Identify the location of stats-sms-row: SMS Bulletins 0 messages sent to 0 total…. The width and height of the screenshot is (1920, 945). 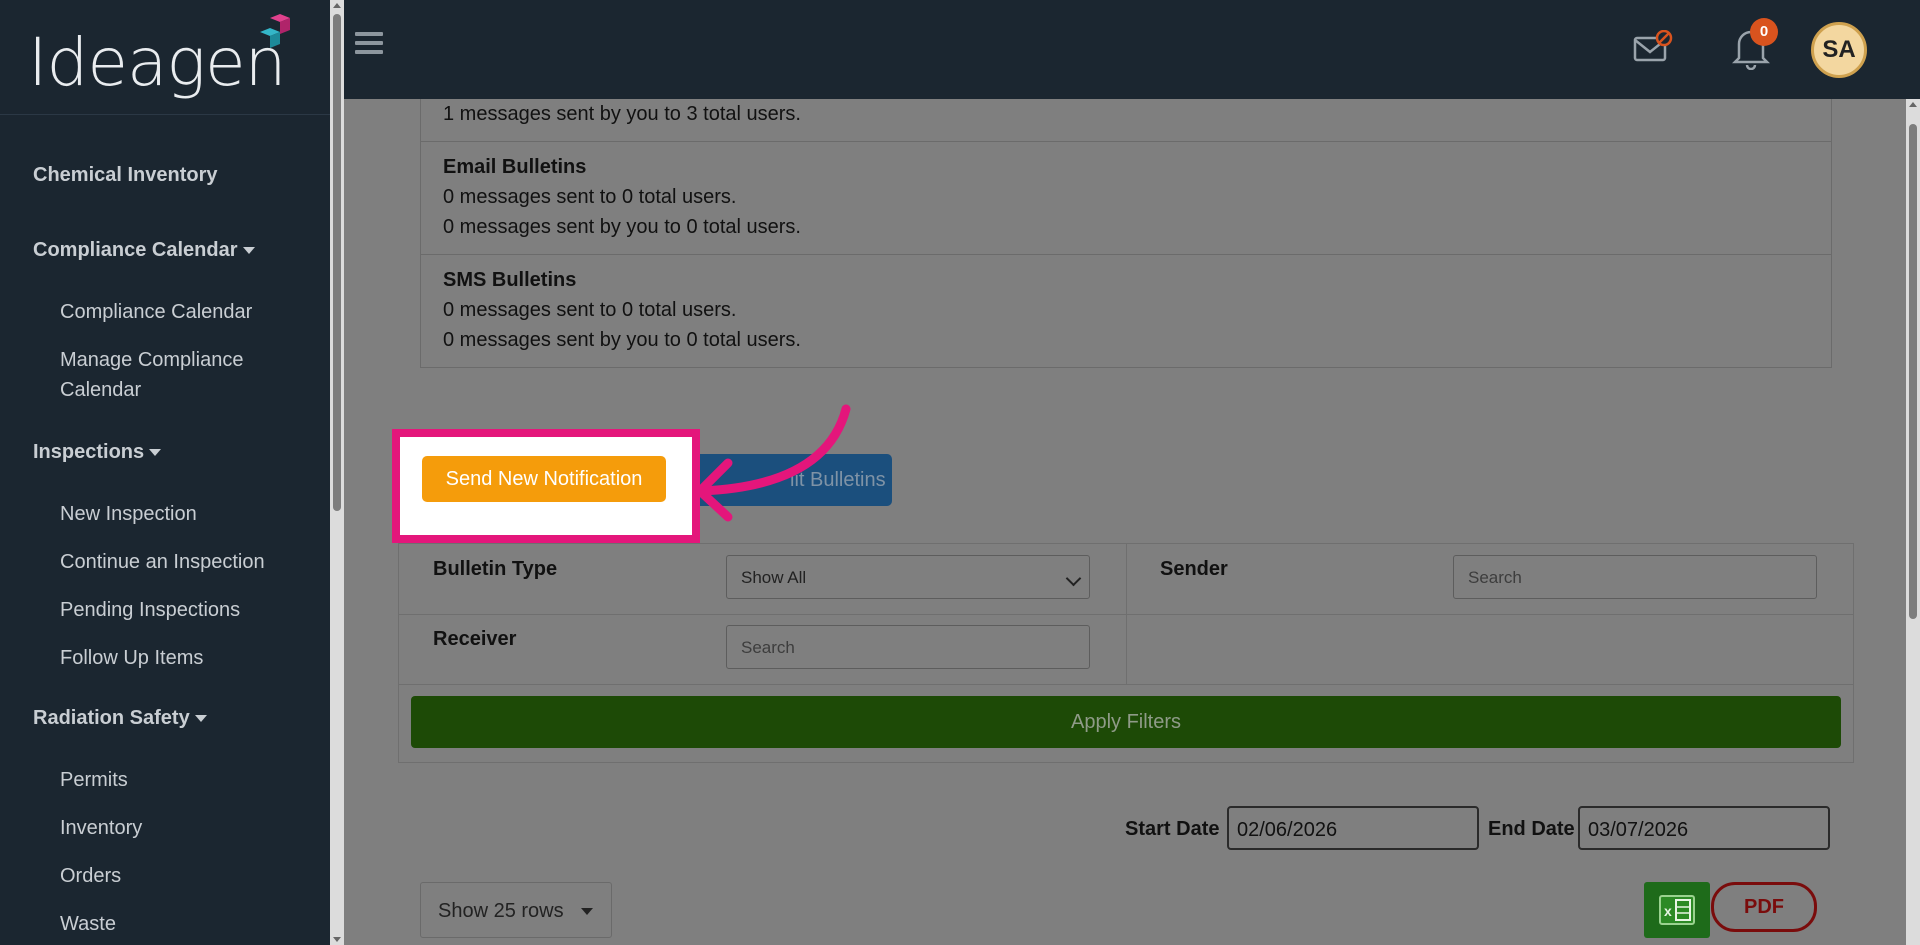
(1126, 311).